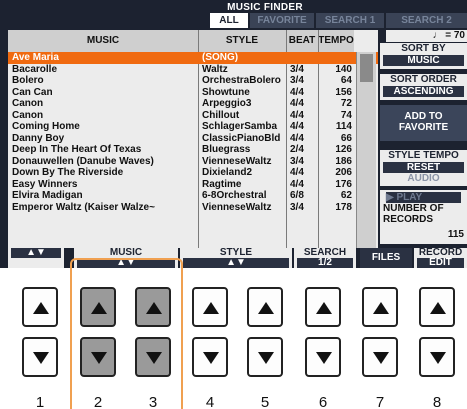  What do you see at coordinates (193, 127) in the screenshot?
I see `table-row: Coming Home SchlagerSamba 4/4 114` at bounding box center [193, 127].